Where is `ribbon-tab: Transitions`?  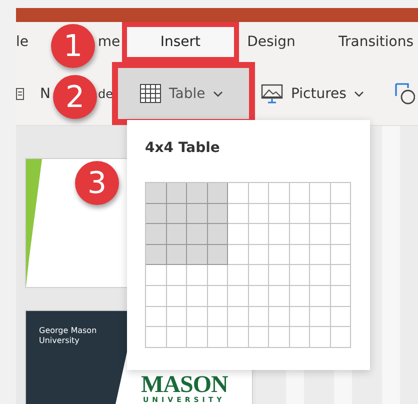
ribbon-tab: Transitions is located at coordinates (378, 42).